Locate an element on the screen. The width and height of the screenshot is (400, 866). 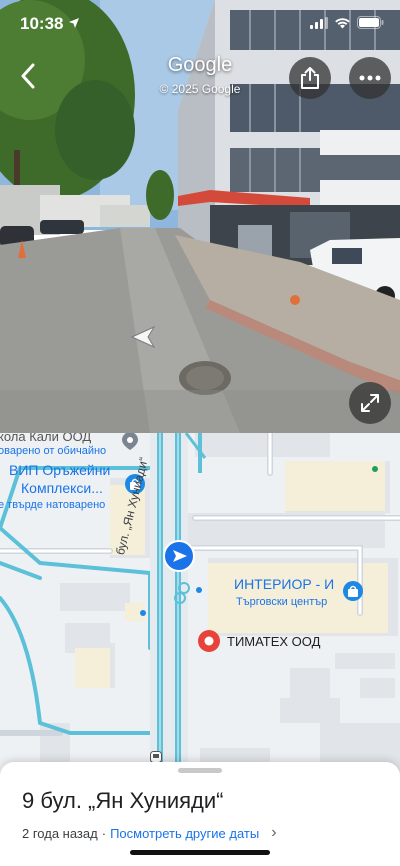
home-indicator is located at coordinates (200, 852).